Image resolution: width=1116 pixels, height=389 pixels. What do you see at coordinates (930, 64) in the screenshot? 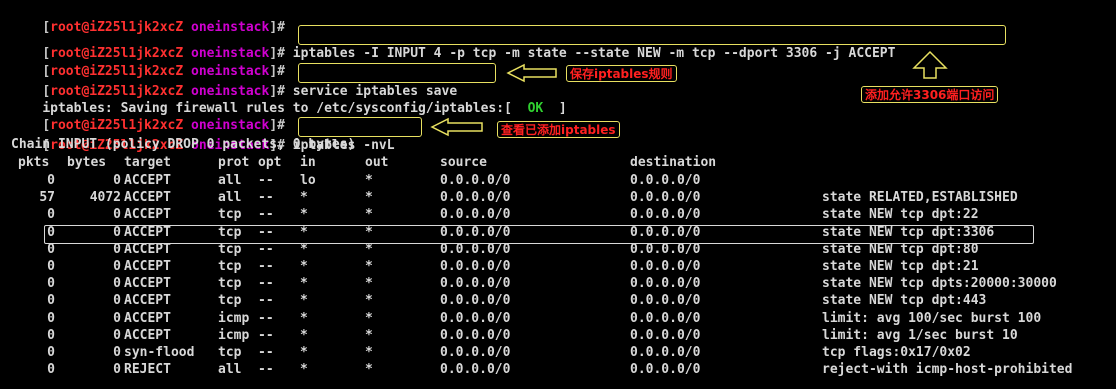
I see `arrow-up-icon` at bounding box center [930, 64].